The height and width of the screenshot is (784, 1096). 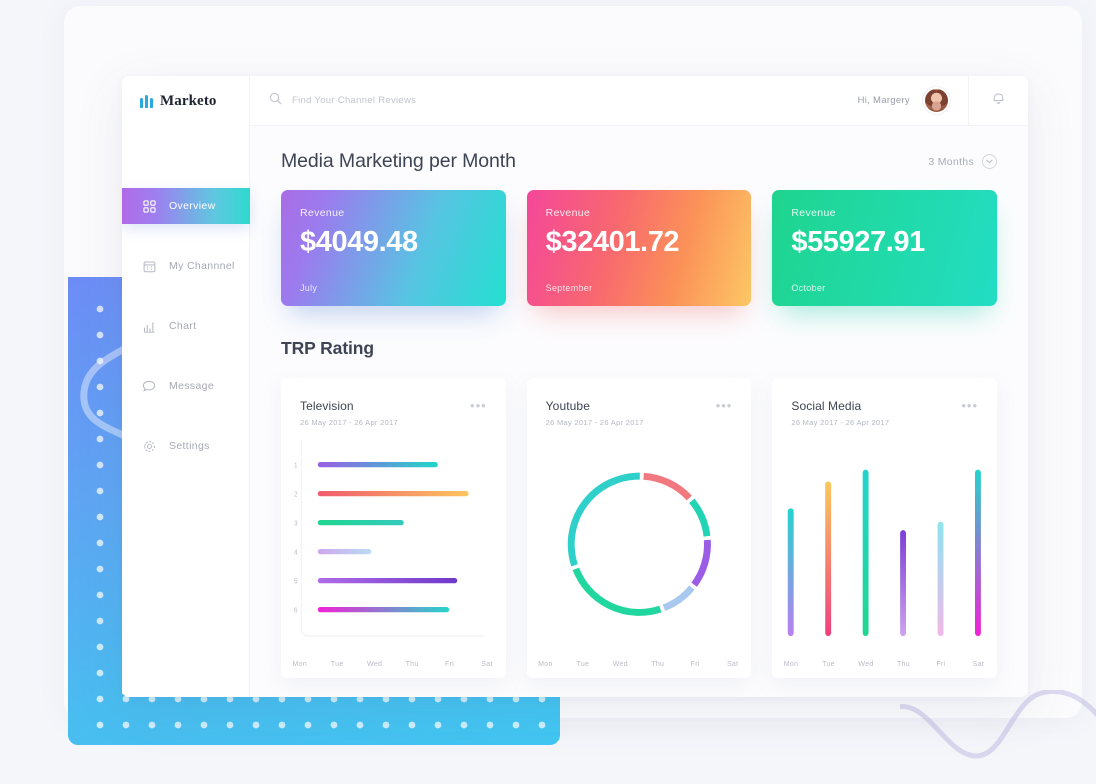 What do you see at coordinates (393, 559) in the screenshot?
I see `television-chart: 1 2 3 4 5 6` at bounding box center [393, 559].